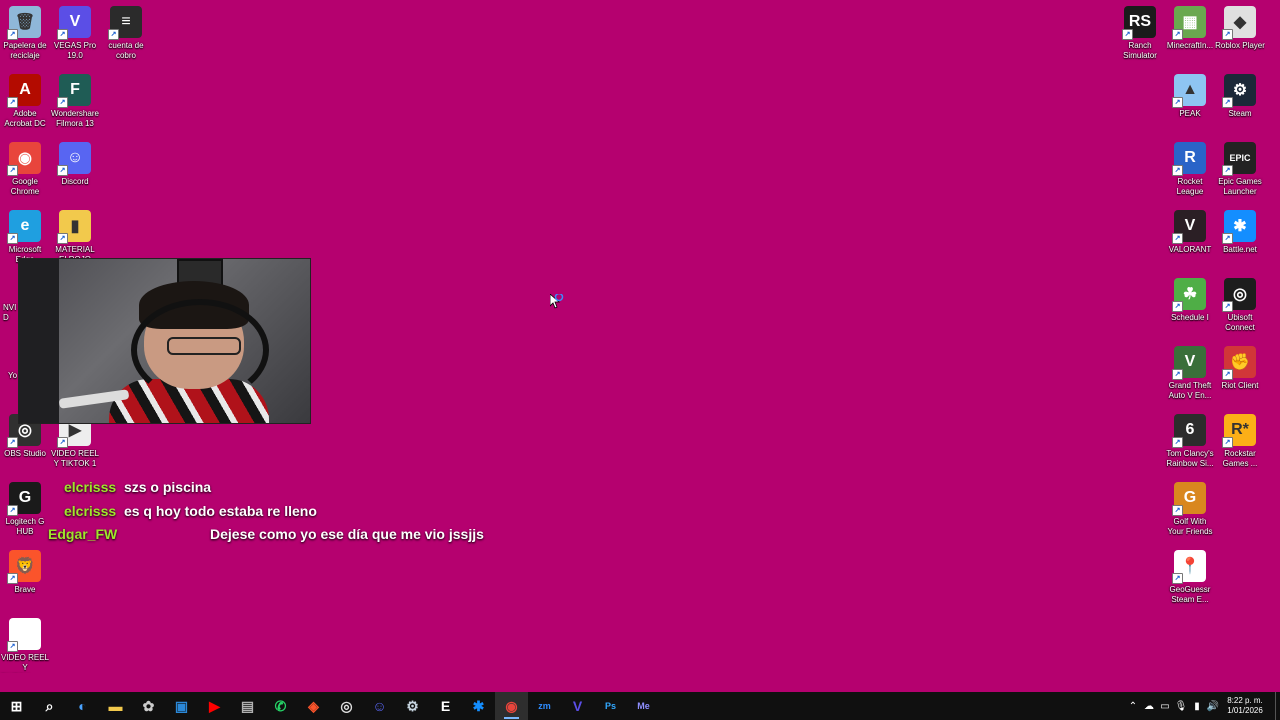 This screenshot has width=1280, height=720. Describe the element at coordinates (1239, 363) in the screenshot. I see `riot-icon: ✊ ↗` at that location.